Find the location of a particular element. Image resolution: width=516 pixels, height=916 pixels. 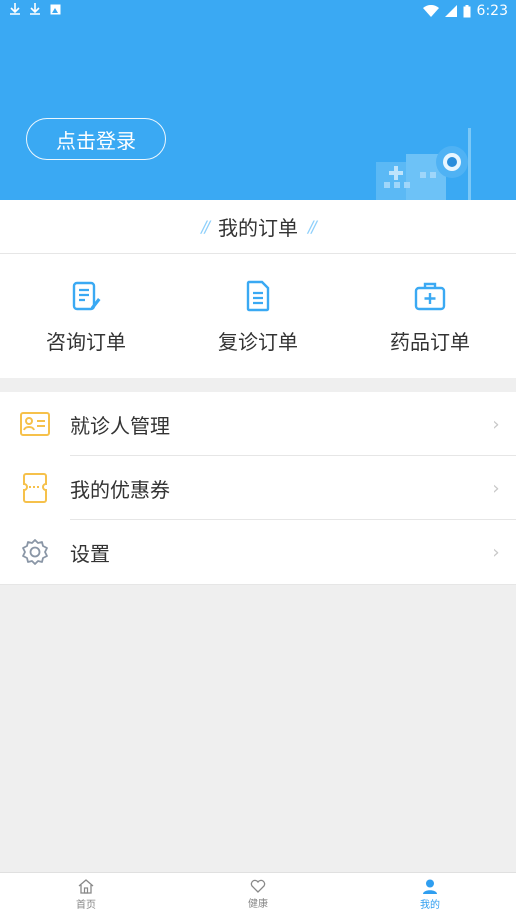

consult-edit-icon is located at coordinates (86, 295).